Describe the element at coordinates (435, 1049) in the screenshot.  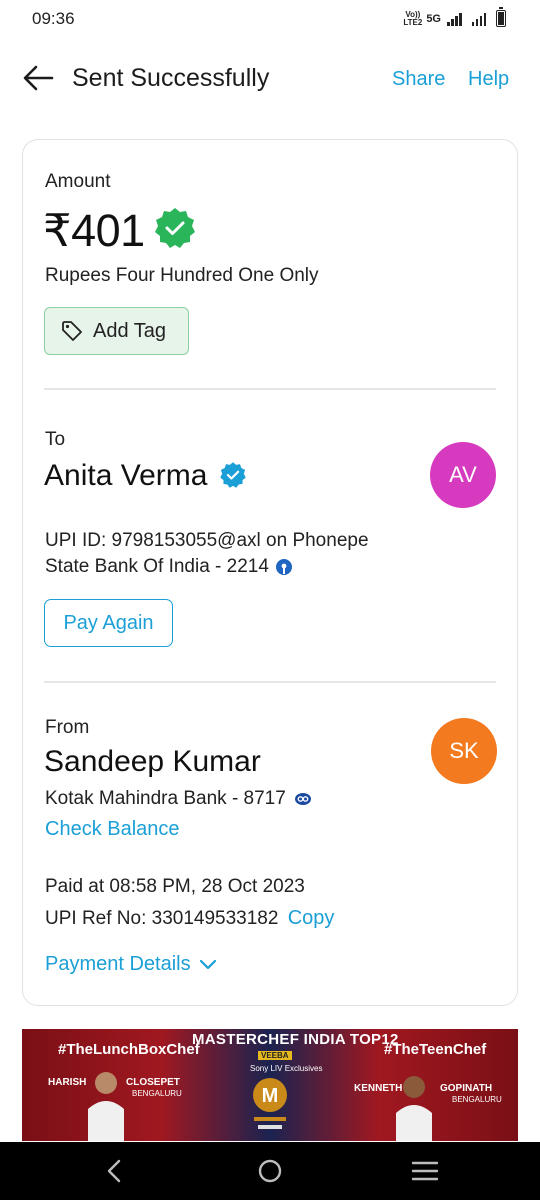
I see `banner-right-hashtag: #TheTeenChef` at that location.